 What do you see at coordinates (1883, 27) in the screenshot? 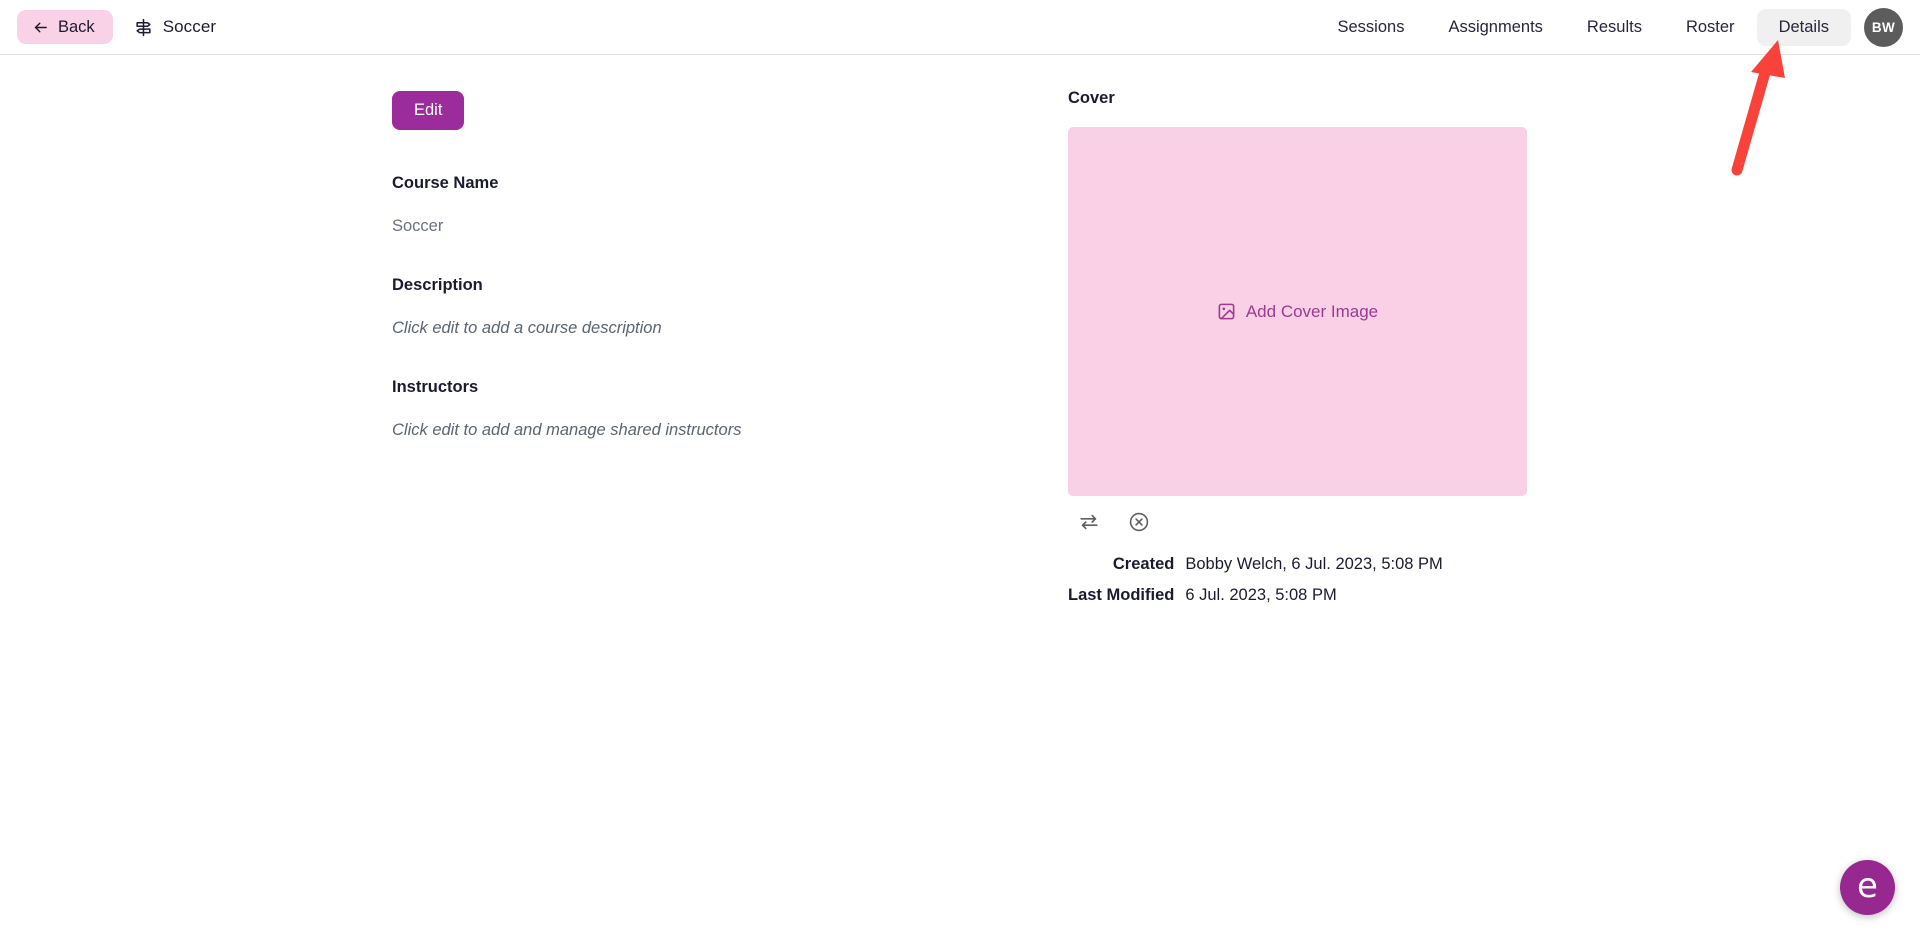
I see `avatar: BW` at bounding box center [1883, 27].